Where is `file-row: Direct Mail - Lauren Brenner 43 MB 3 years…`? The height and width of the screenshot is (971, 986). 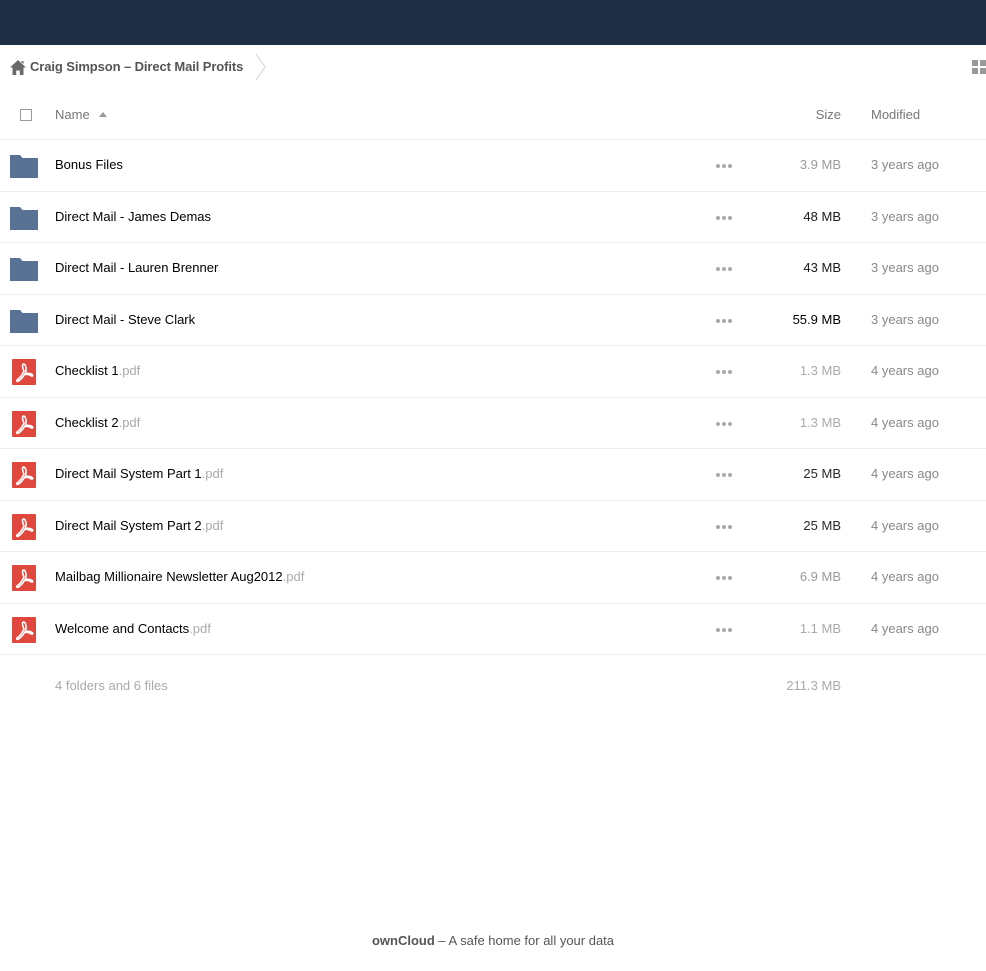
file-row: Direct Mail - Lauren Brenner 43 MB 3 years… is located at coordinates (493, 269).